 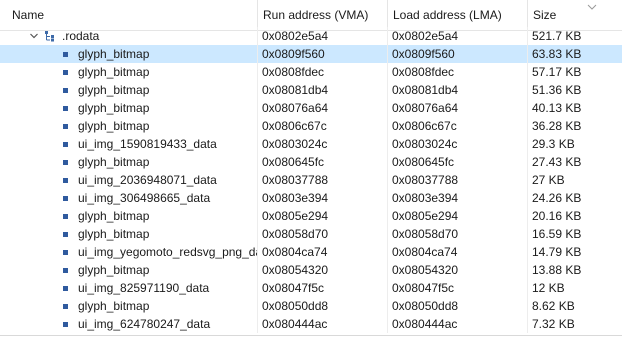 I want to click on chevron-down-icon, so click(x=34, y=36).